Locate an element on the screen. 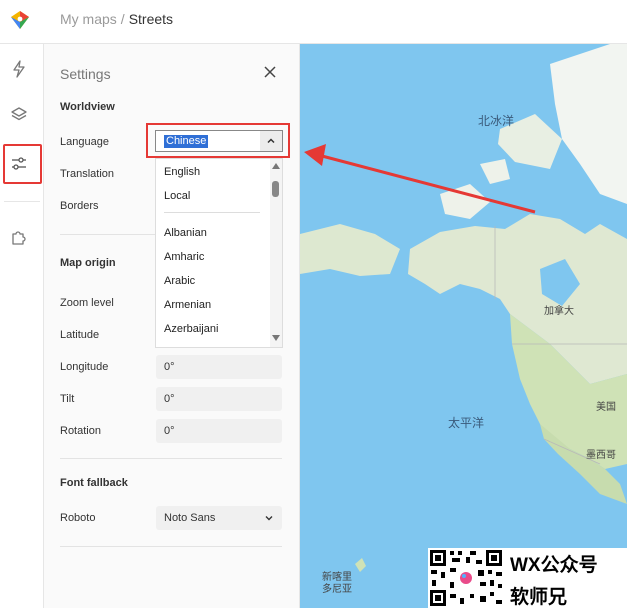 This screenshot has height=608, width=627. app-logo-icon is located at coordinates (20, 20).